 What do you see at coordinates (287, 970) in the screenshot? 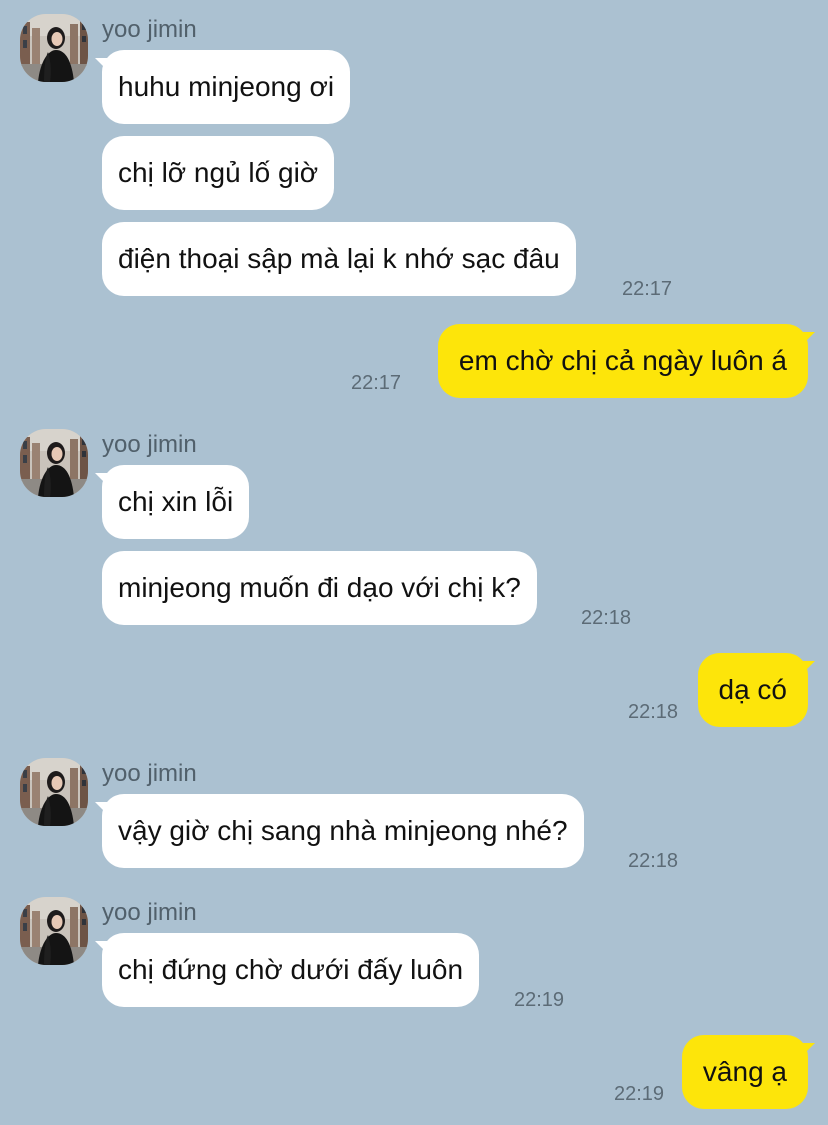
I see `message-bubble-incoming: chị đứng chờ dưới đấy luôn` at bounding box center [287, 970].